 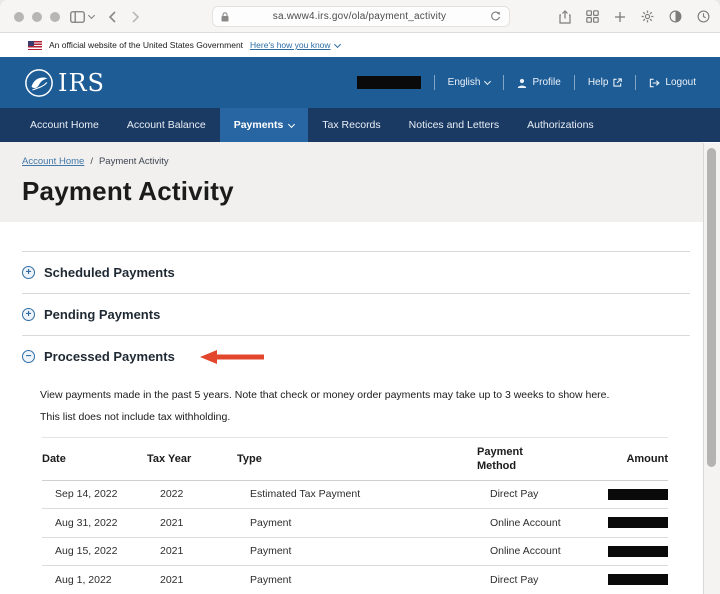 I want to click on breadcrumb: Account Home / Payment Activity, so click(x=362, y=161).